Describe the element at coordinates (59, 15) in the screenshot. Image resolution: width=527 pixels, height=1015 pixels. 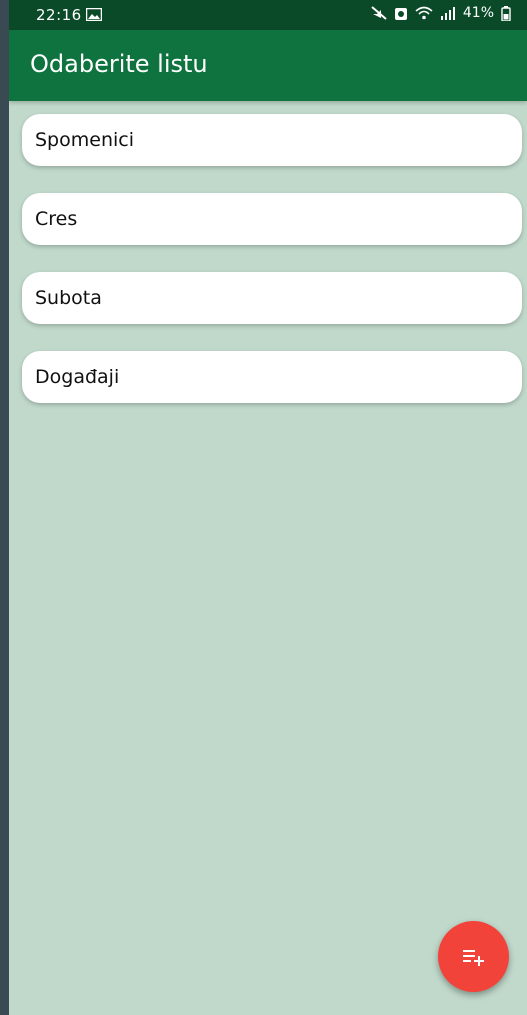
I see `status-time: 22:16` at that location.